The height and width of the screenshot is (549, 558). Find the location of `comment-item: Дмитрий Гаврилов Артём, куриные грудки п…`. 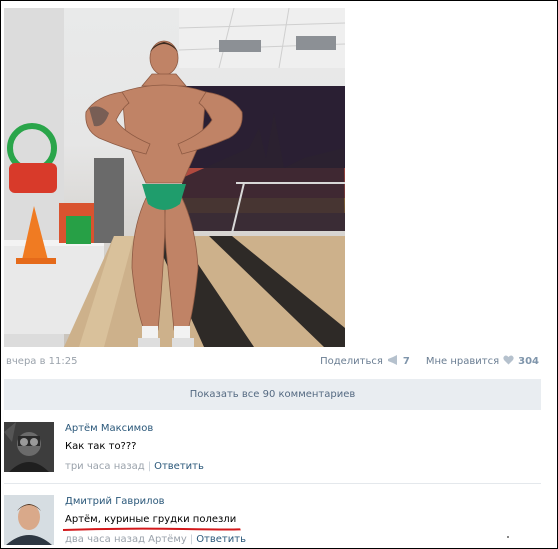

comment-item: Дмитрий Гаврилов Артём, куриные грудки п… is located at coordinates (272, 521).